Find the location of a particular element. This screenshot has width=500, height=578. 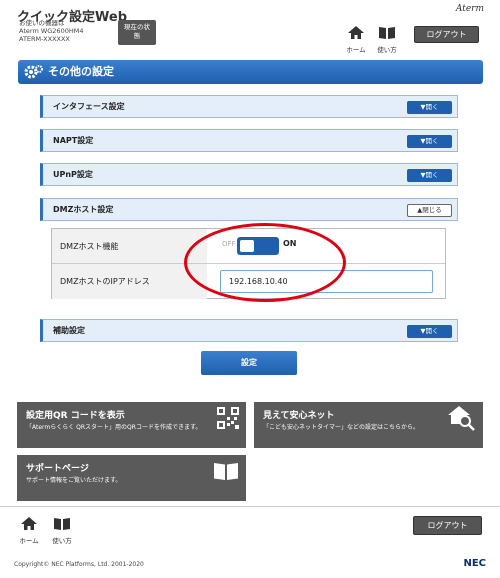

home-link: ホーム is located at coordinates (356, 39).